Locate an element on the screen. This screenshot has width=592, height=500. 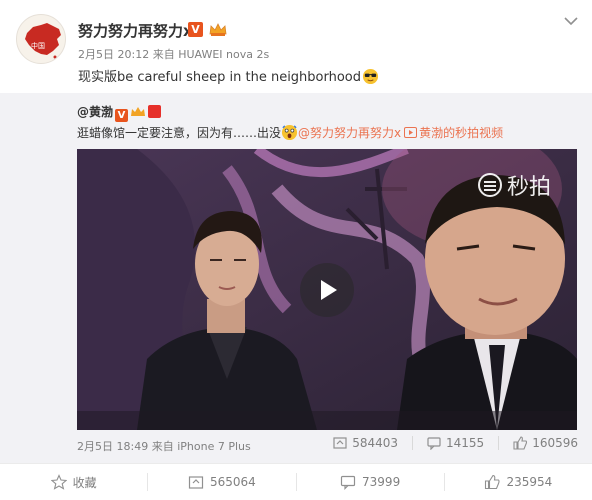
repost-reposts-stat: 584403 is located at coordinates (365, 443).